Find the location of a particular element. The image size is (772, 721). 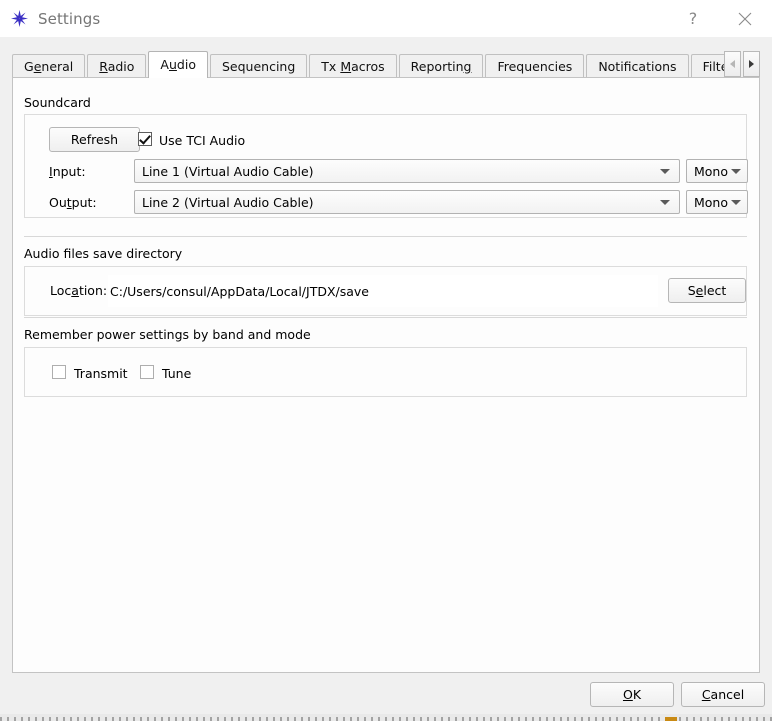

location-label: Location: is located at coordinates (79, 290).